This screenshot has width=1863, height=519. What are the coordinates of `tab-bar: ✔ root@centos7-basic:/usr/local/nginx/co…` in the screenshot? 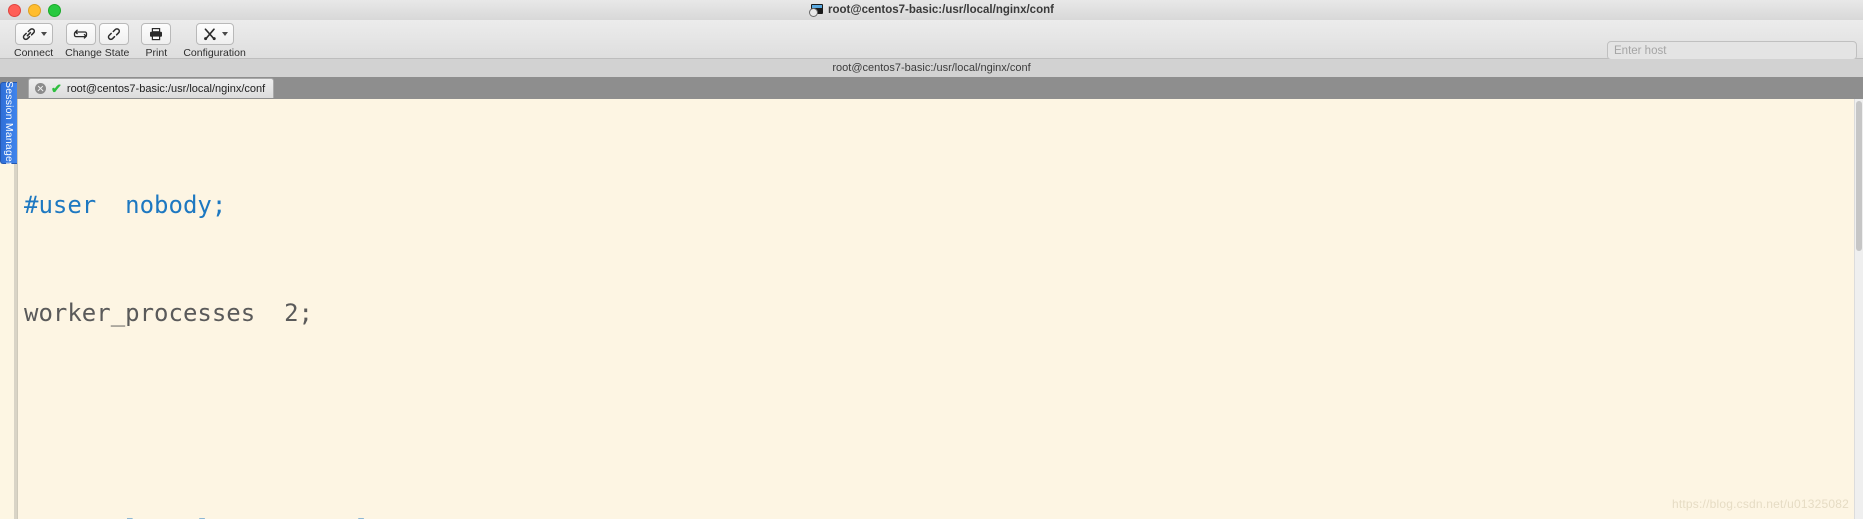 It's located at (931, 88).